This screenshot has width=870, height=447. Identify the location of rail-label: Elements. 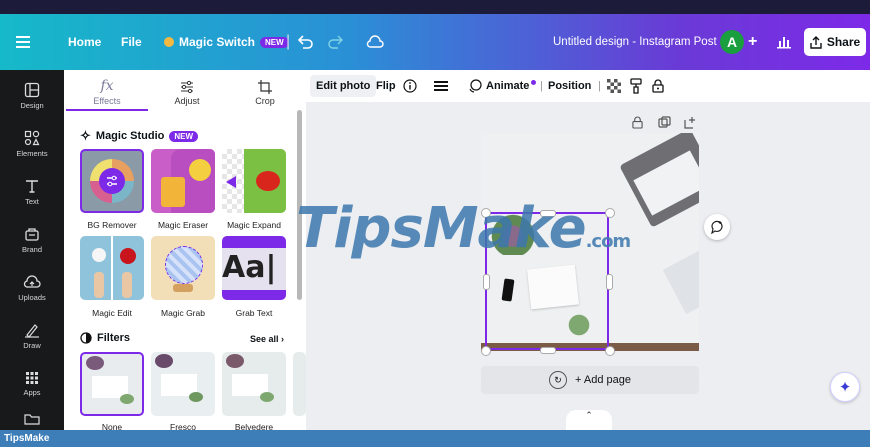
(32, 153).